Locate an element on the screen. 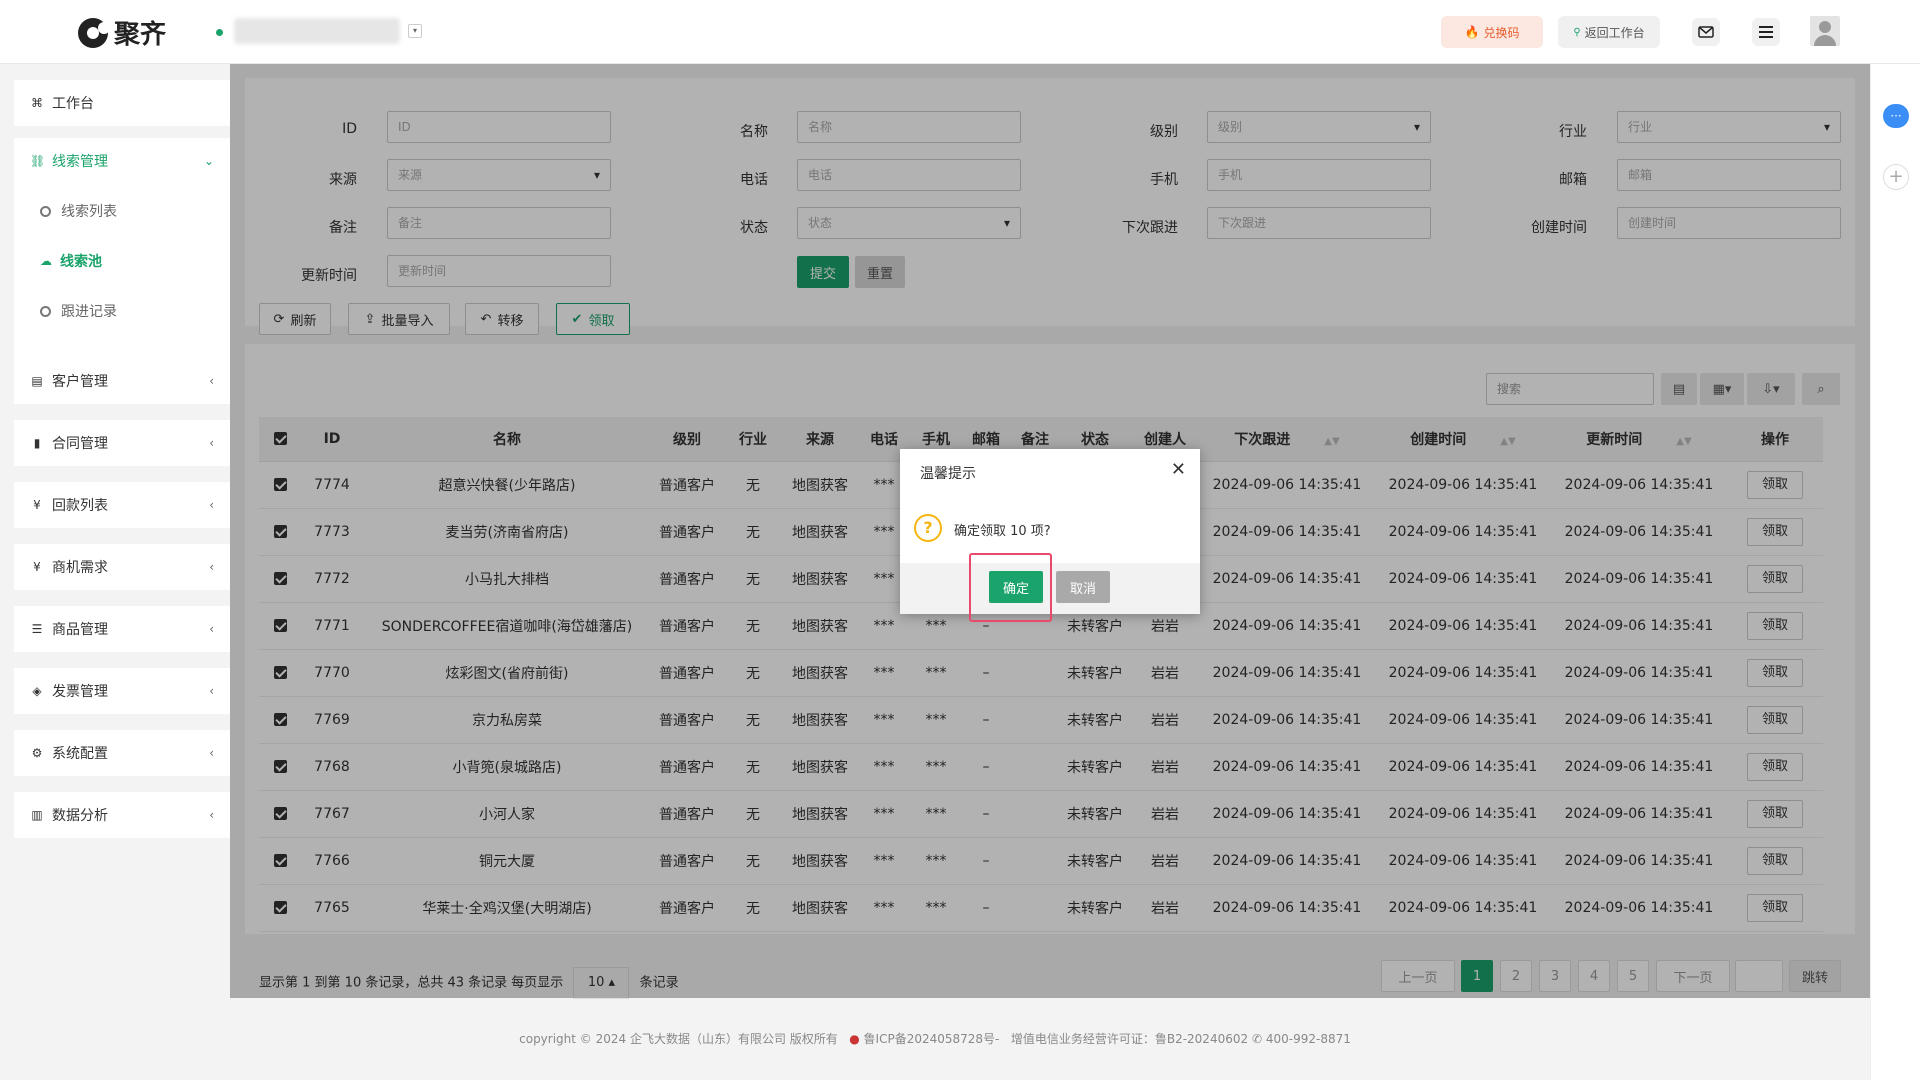 The width and height of the screenshot is (1920, 1080). redeem-code-label: 兑换码 is located at coordinates (1501, 32).